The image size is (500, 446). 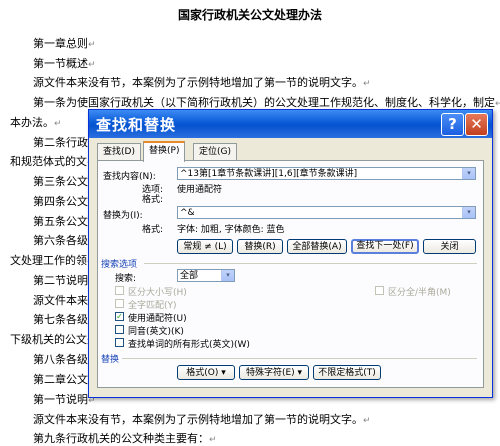 What do you see at coordinates (54, 339) in the screenshot?
I see `document-line-text: 下级机关的公文处` at bounding box center [54, 339].